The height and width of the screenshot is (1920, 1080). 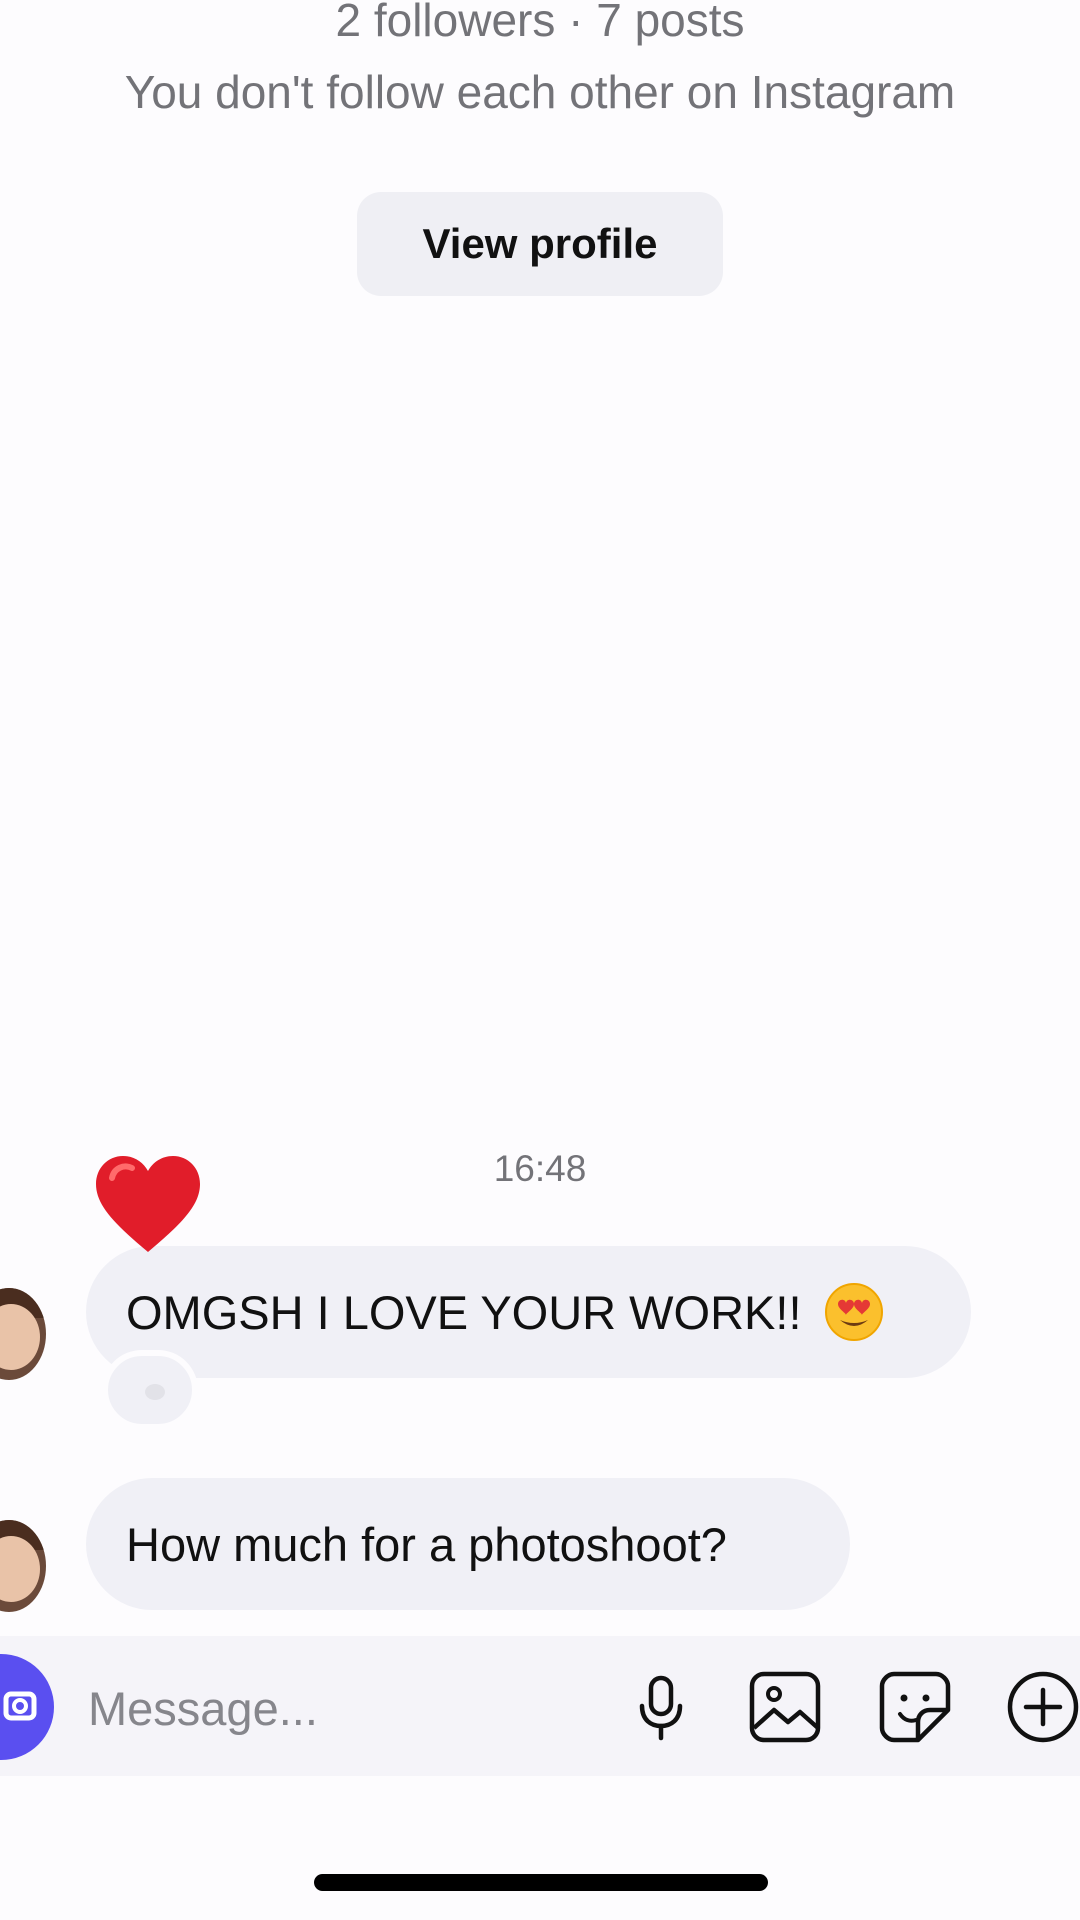 What do you see at coordinates (20, 1706) in the screenshot?
I see `camera-icon` at bounding box center [20, 1706].